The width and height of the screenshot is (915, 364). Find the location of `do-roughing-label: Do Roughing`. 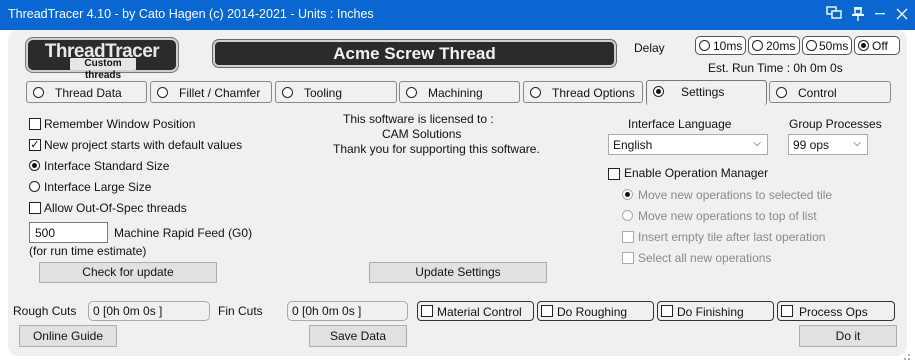

do-roughing-label: Do Roughing is located at coordinates (592, 312).